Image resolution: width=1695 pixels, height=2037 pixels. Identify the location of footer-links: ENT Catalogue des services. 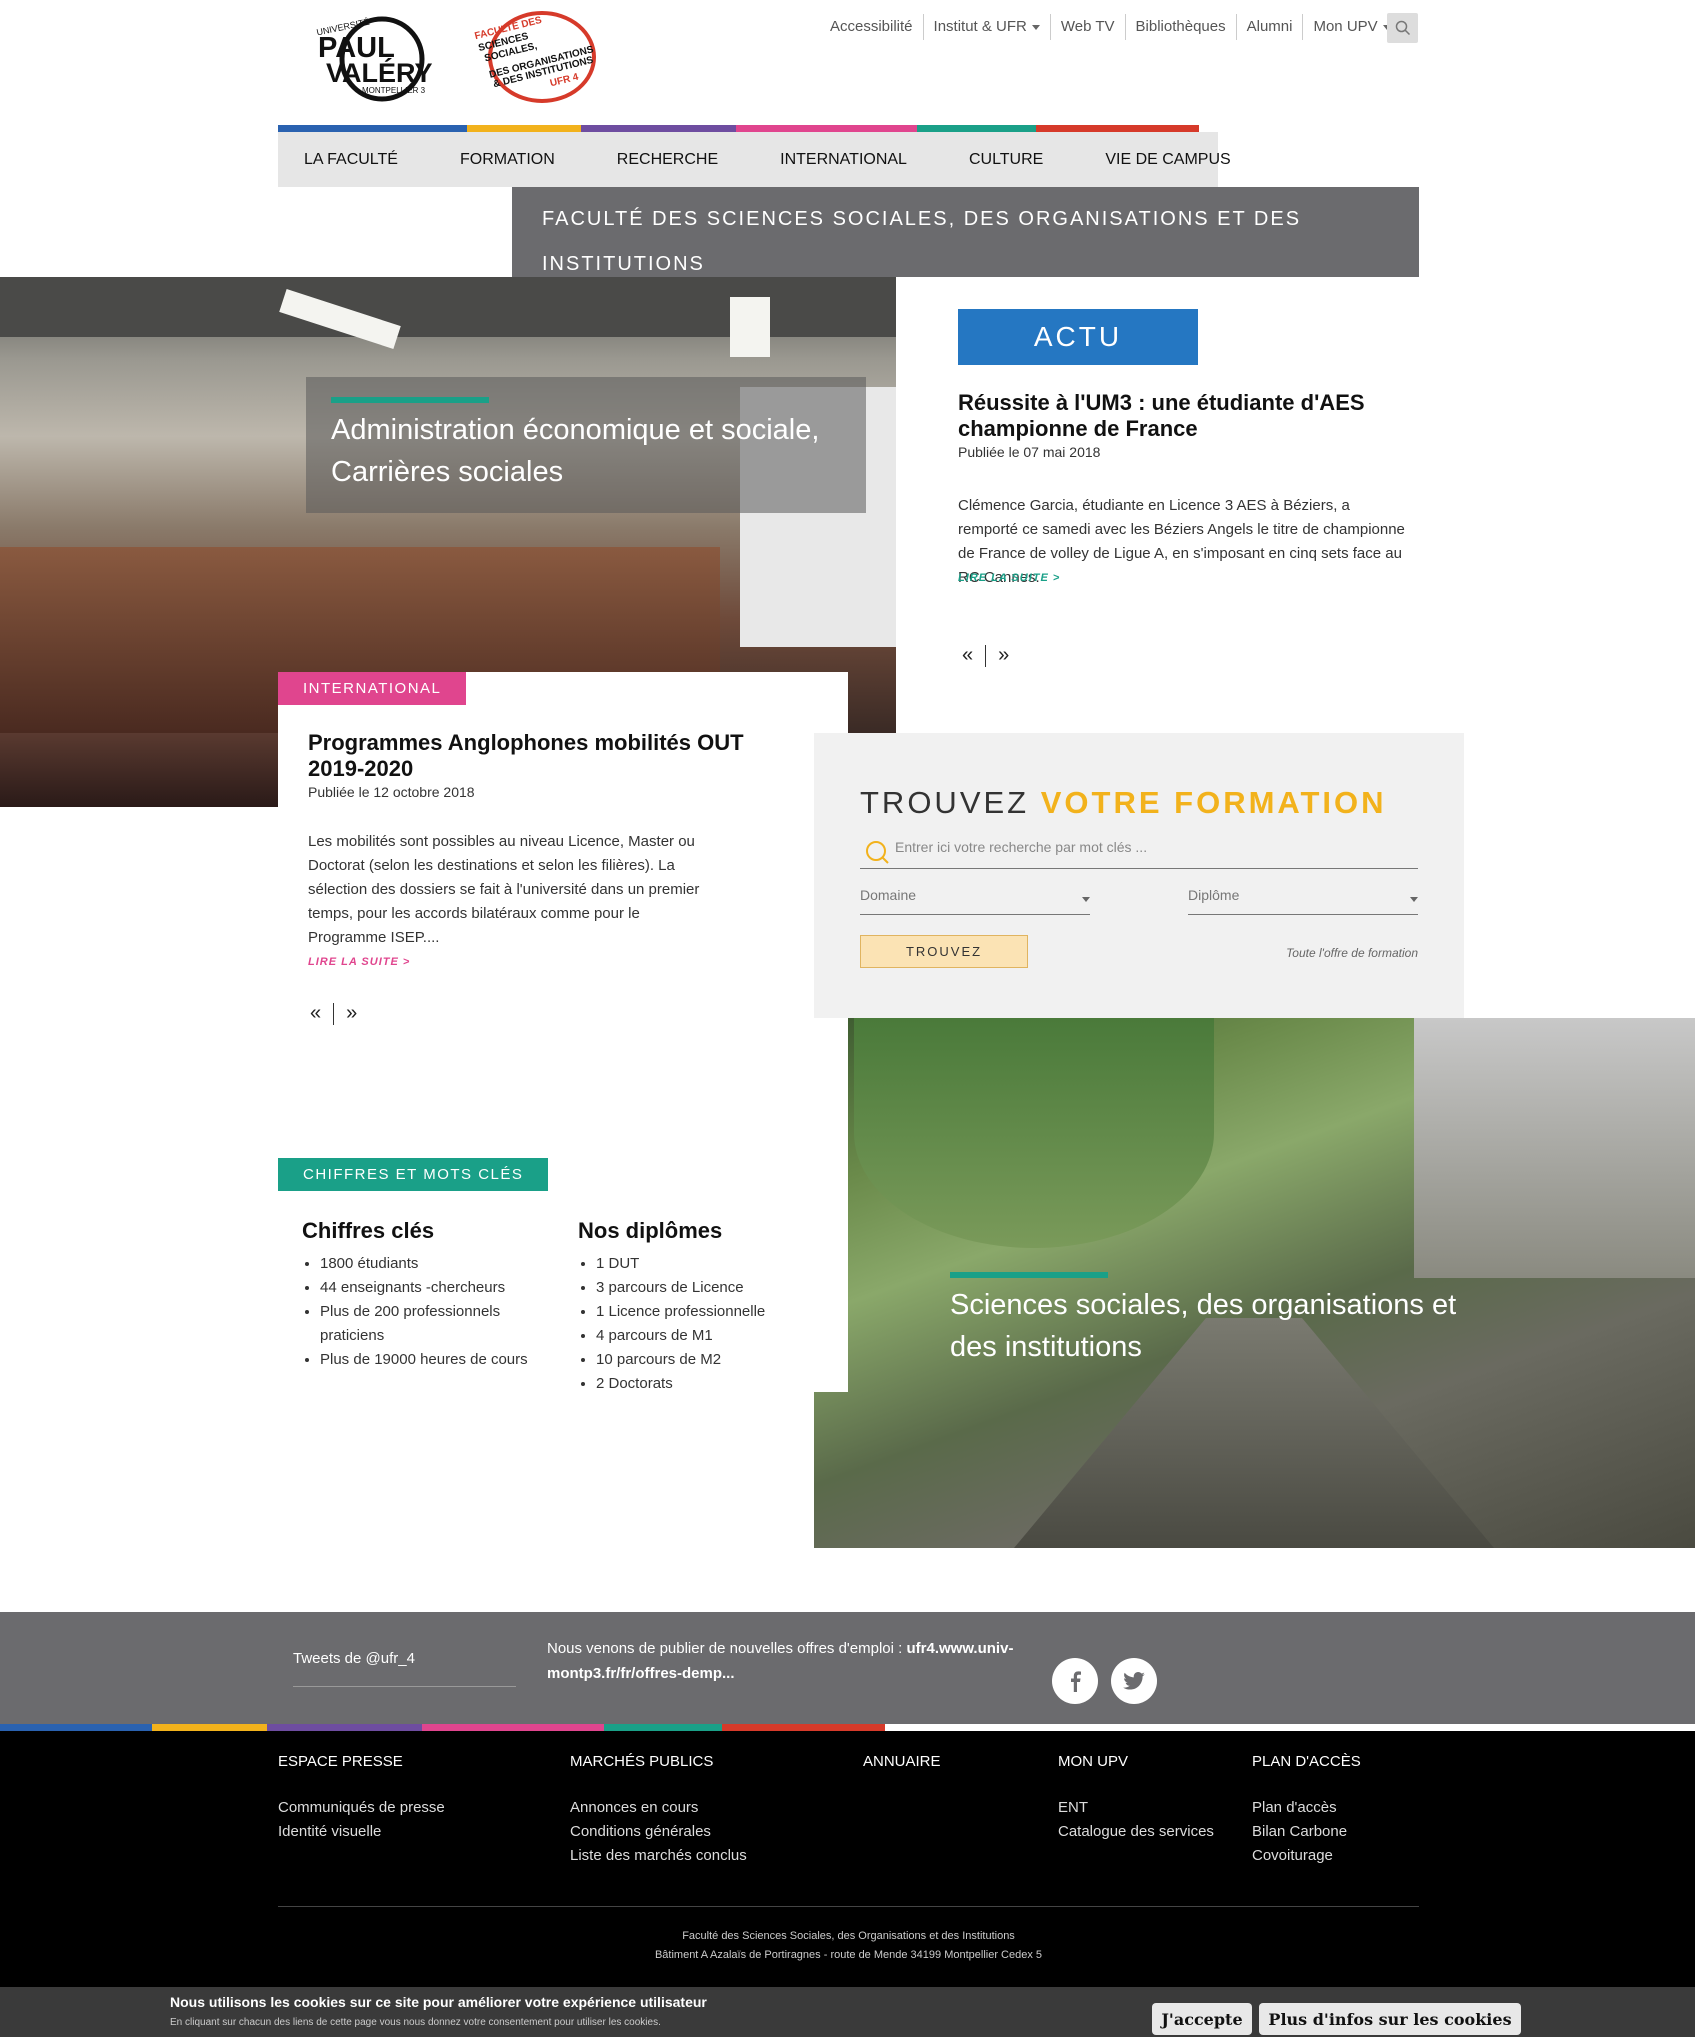
(1148, 1820).